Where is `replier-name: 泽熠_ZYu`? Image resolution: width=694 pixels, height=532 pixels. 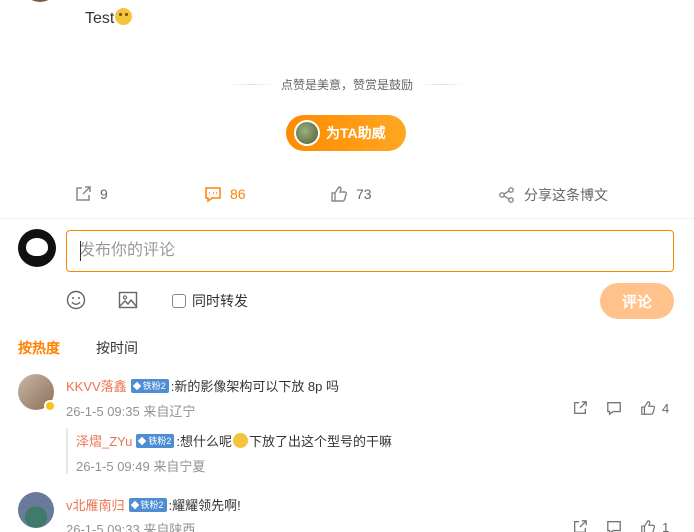 replier-name: 泽熠_ZYu is located at coordinates (104, 440).